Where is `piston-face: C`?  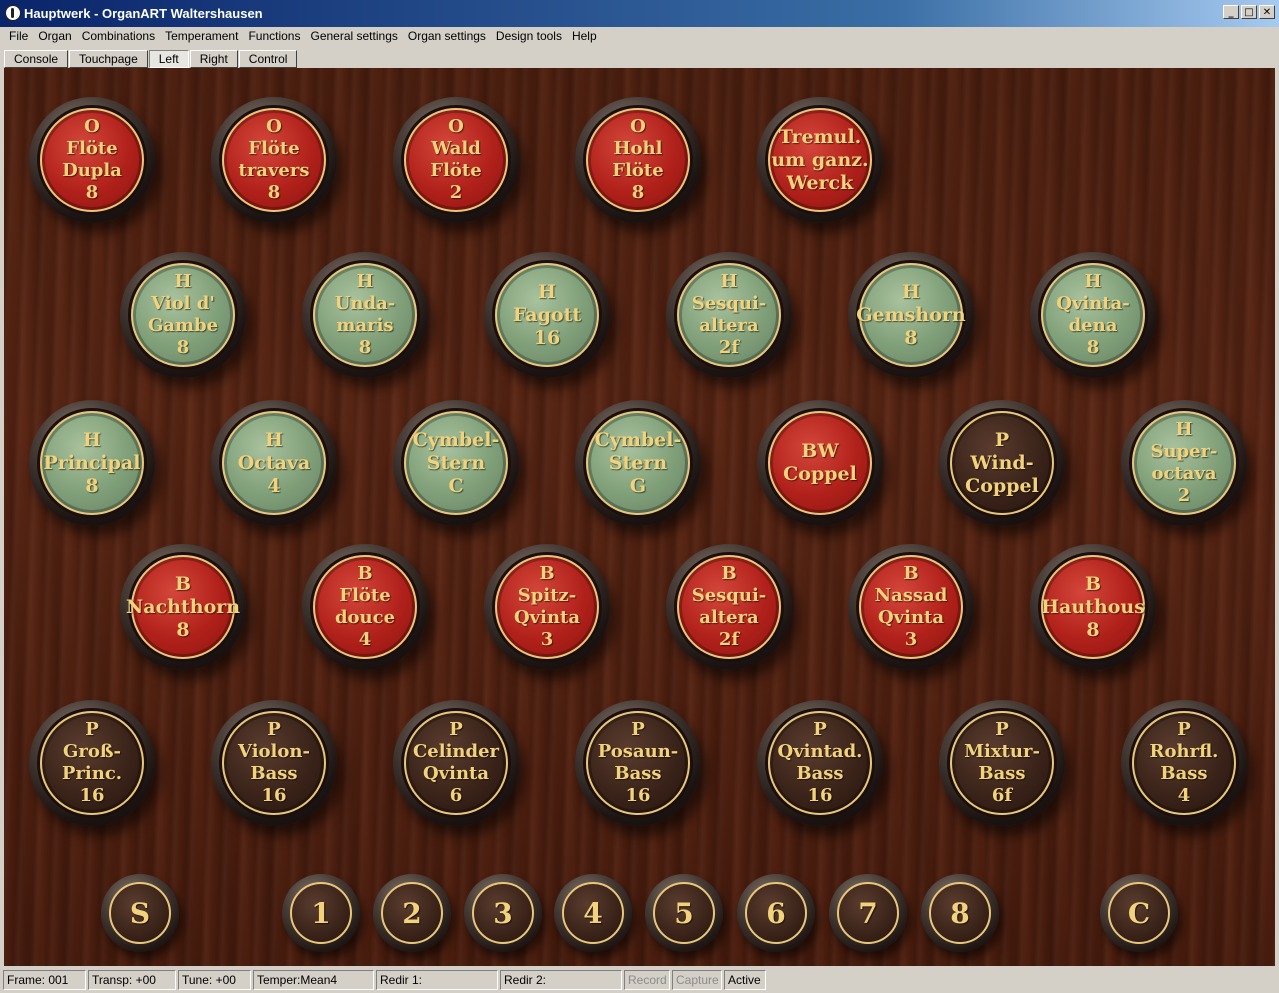 piston-face: C is located at coordinates (1139, 913).